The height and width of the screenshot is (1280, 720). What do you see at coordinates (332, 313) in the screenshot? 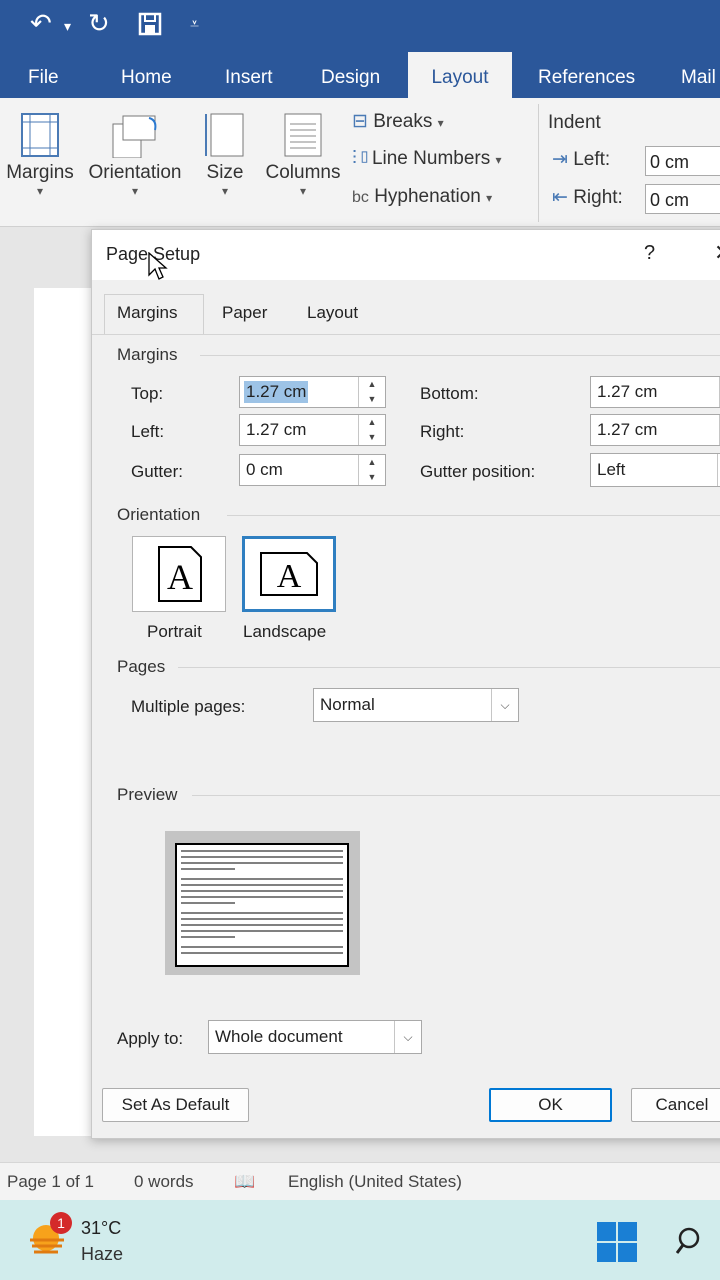
I see `dialog-tab-layout: Layout` at bounding box center [332, 313].